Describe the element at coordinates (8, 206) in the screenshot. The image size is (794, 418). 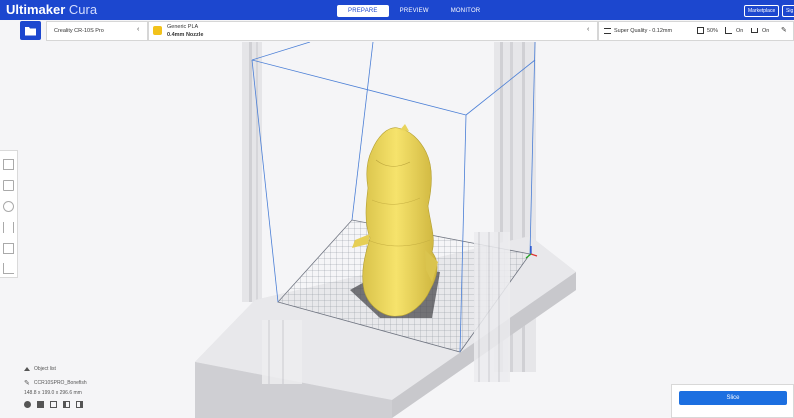
I see `rotate-icon` at that location.